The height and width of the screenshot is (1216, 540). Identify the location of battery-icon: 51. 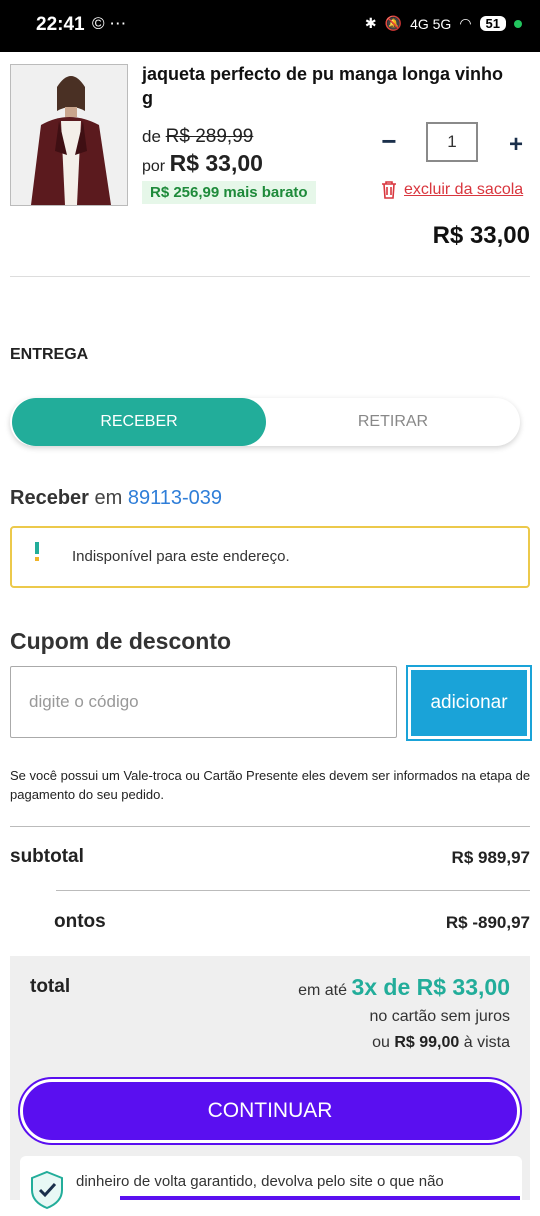
(492, 23).